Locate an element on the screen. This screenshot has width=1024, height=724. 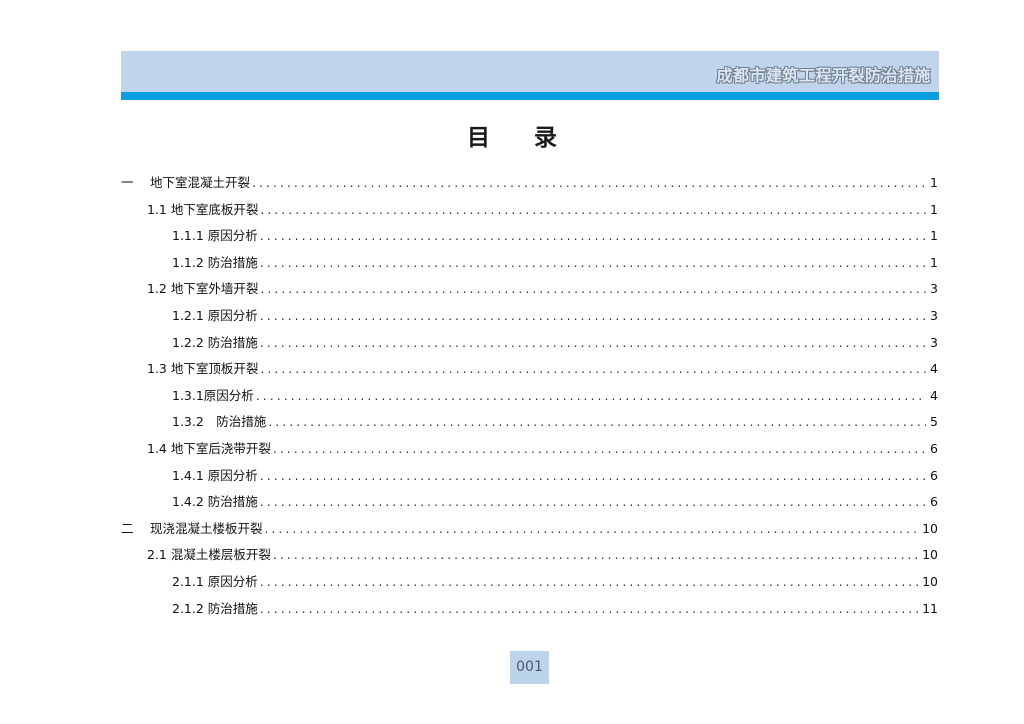
toc-entry-label: 1.3.2 防治措施 is located at coordinates (219, 422).